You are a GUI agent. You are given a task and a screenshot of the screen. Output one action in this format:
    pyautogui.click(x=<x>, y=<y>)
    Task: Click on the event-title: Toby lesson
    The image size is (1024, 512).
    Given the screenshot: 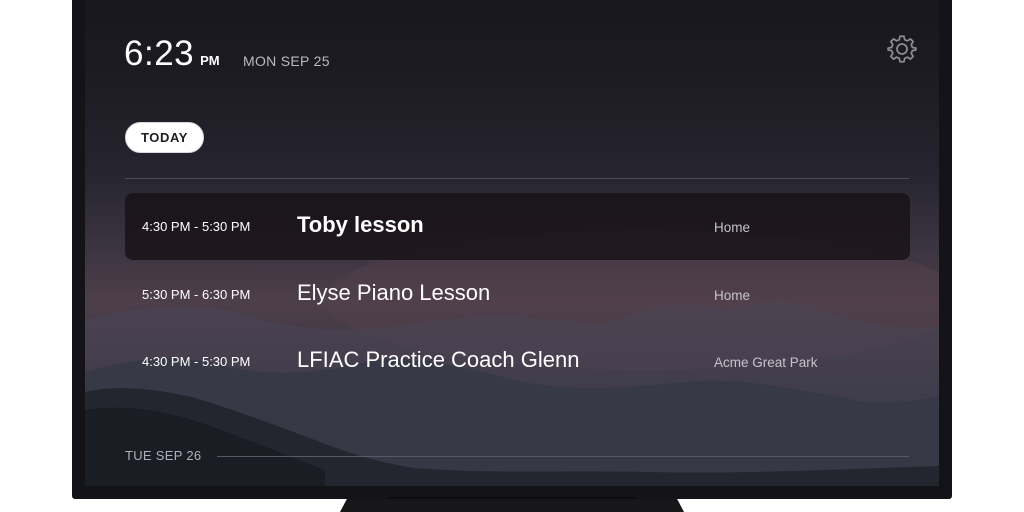 What is the action you would take?
    pyautogui.click(x=360, y=224)
    